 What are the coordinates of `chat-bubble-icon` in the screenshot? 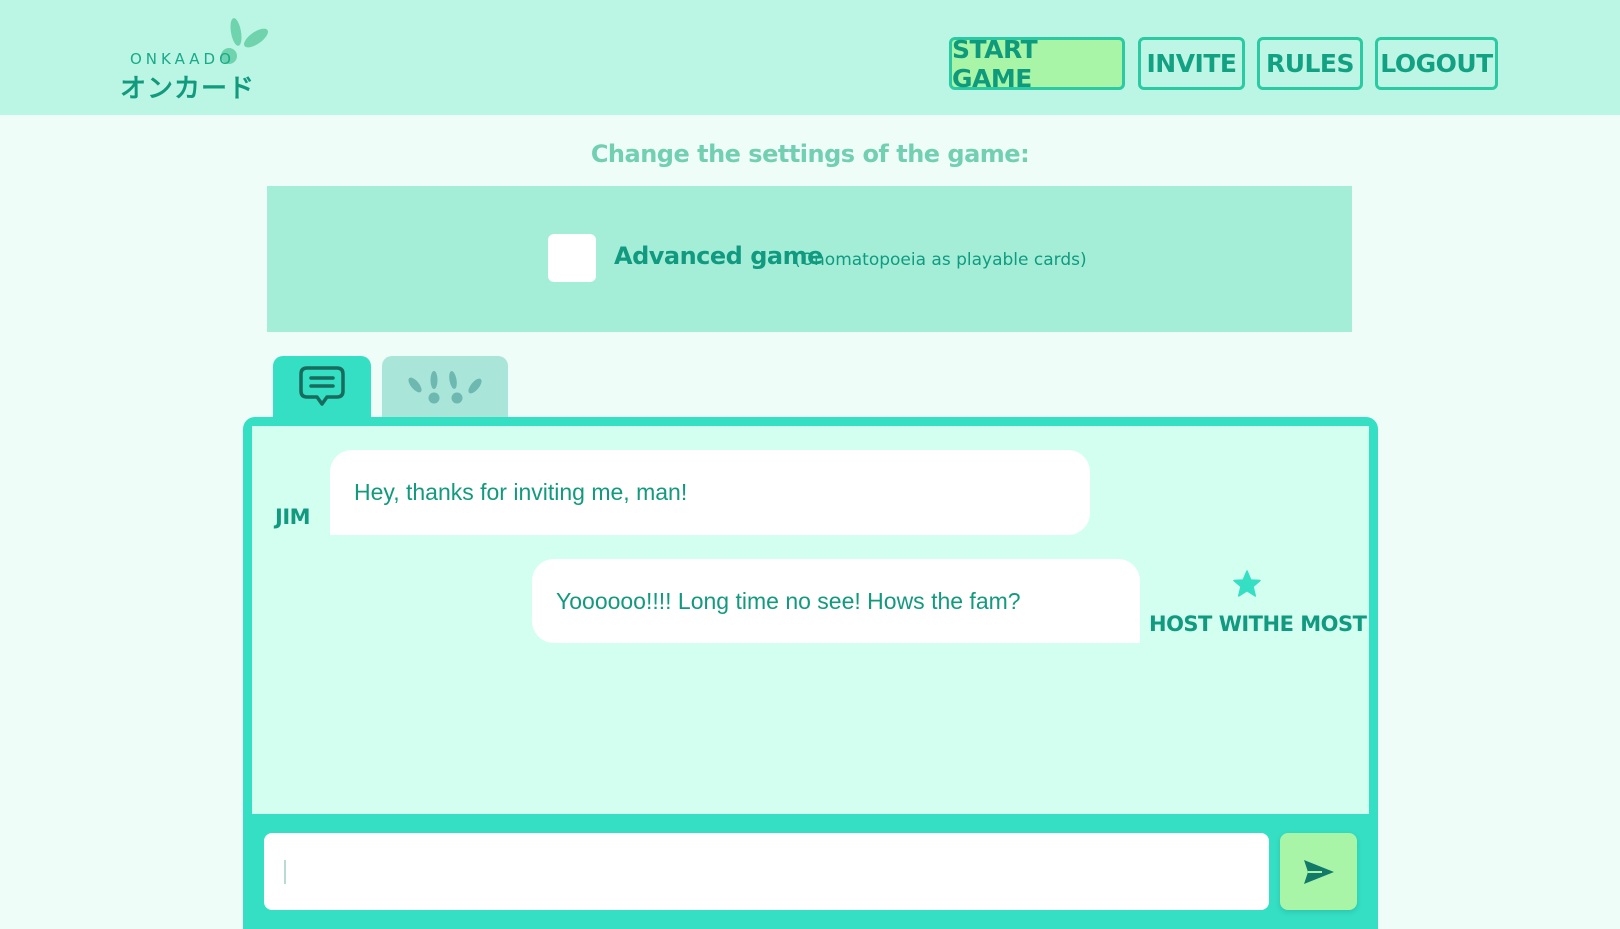 It's located at (322, 386).